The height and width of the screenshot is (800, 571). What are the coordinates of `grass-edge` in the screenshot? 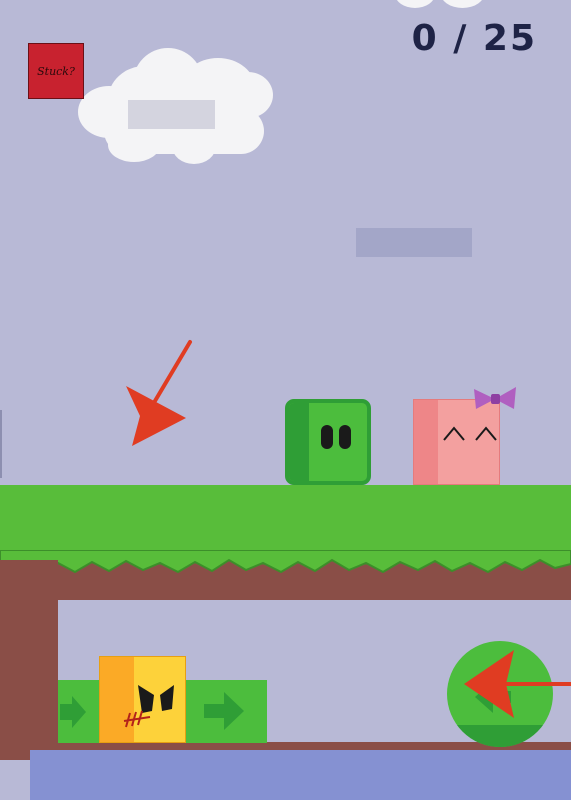 It's located at (285, 562).